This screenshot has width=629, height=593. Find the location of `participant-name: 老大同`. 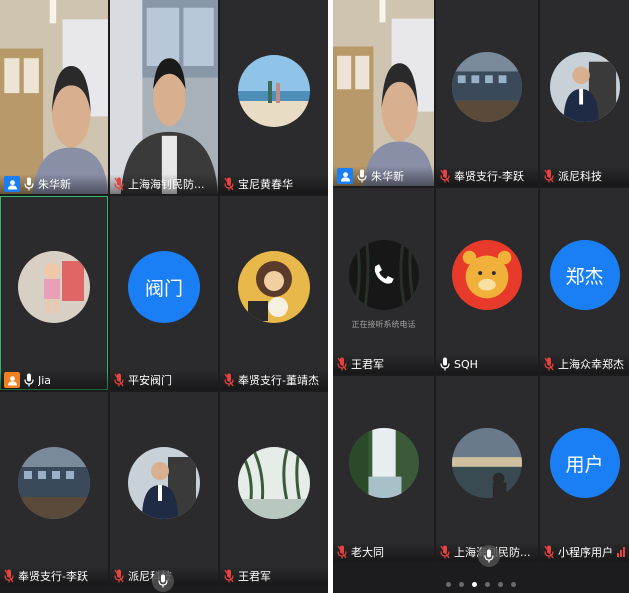

participant-name: 老大同 is located at coordinates (367, 552).